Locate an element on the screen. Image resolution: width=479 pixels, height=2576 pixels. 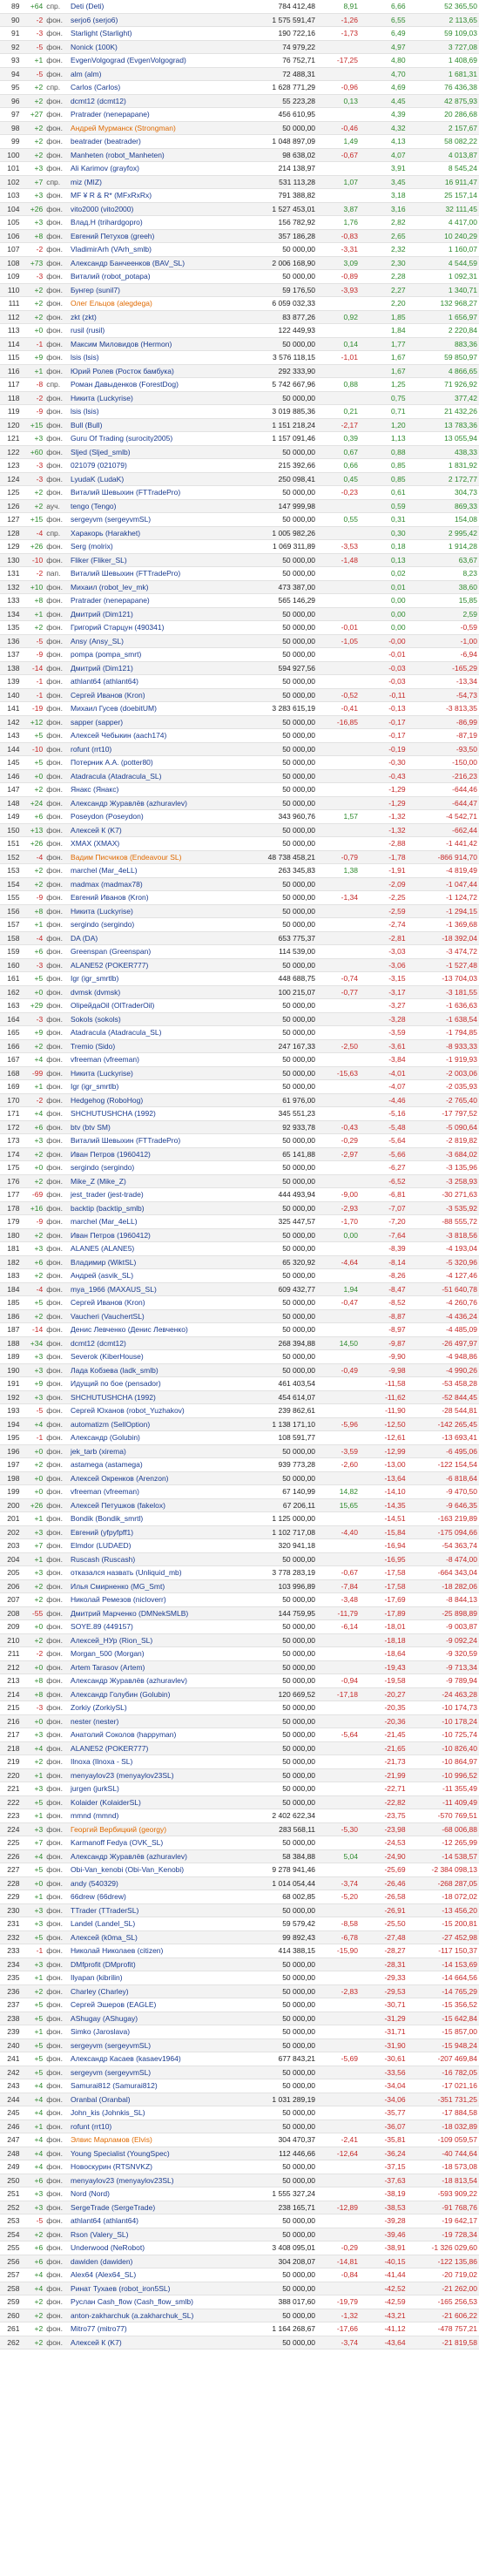
participant-name-link: Сергей Юханов (robot_Yuzhakov) is located at coordinates (150, 1410).